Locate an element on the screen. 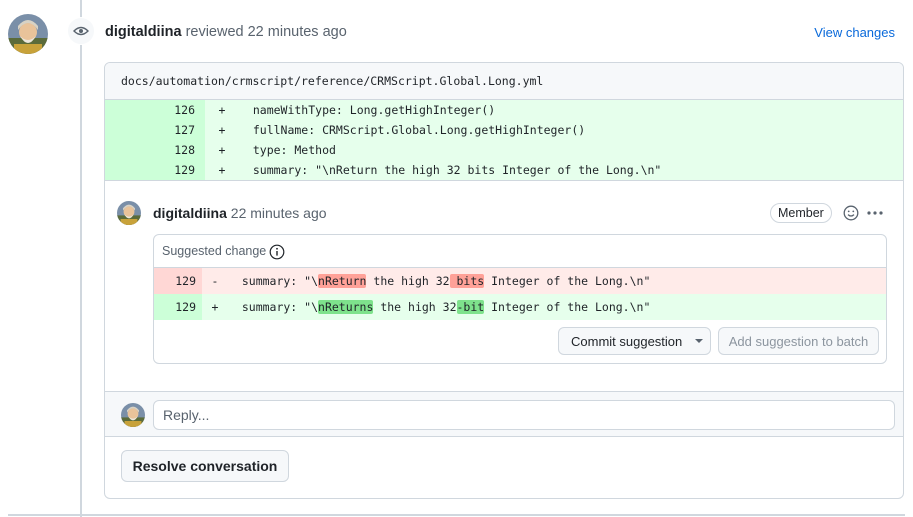 This screenshot has height=517, width=913. info-icon is located at coordinates (277, 252).